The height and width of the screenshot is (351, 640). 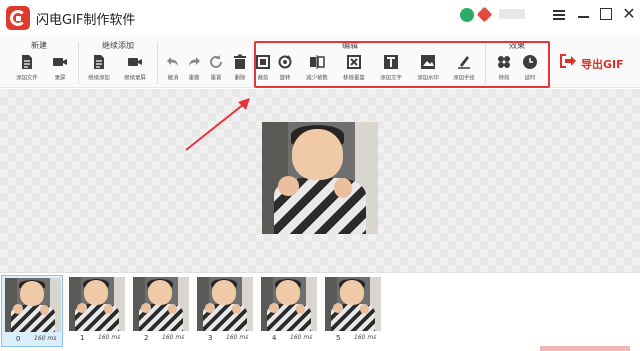 What do you see at coordinates (402, 64) in the screenshot?
I see `edit-tools-highlight` at bounding box center [402, 64].